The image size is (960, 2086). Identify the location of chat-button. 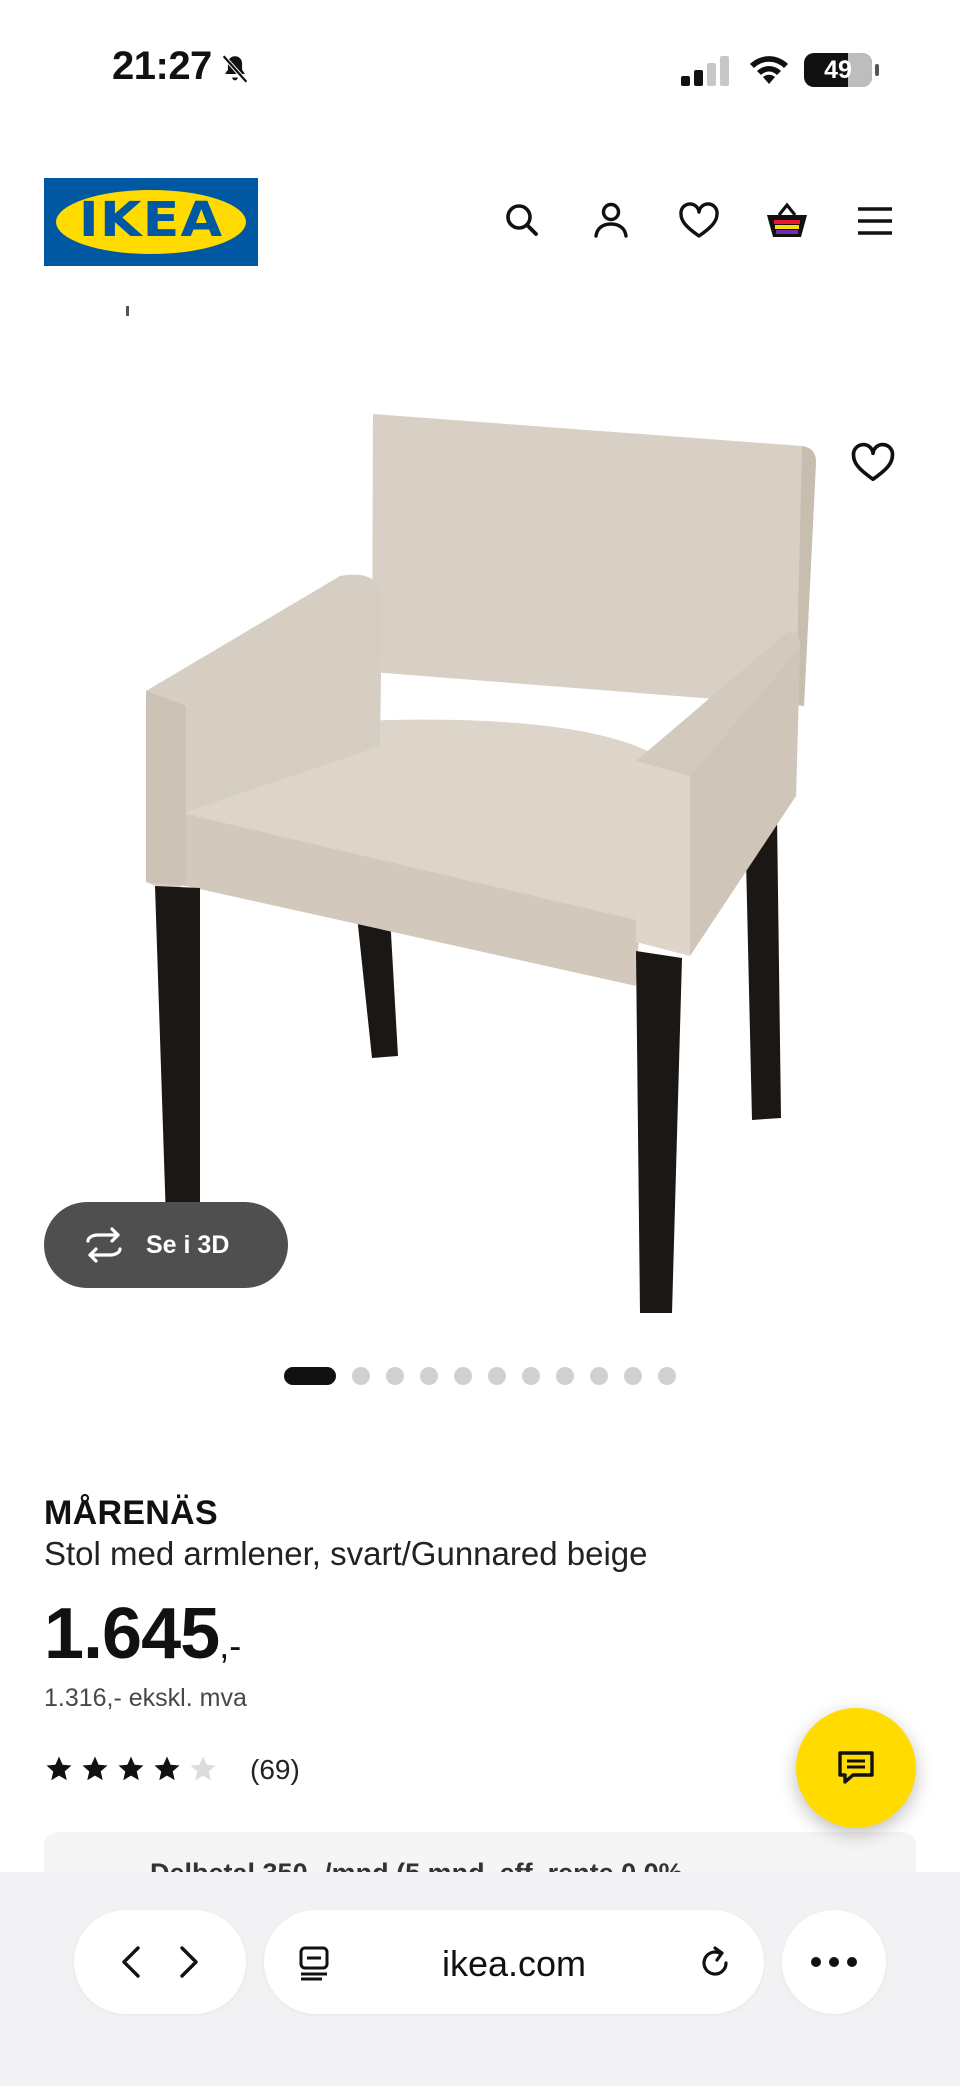
(856, 1768).